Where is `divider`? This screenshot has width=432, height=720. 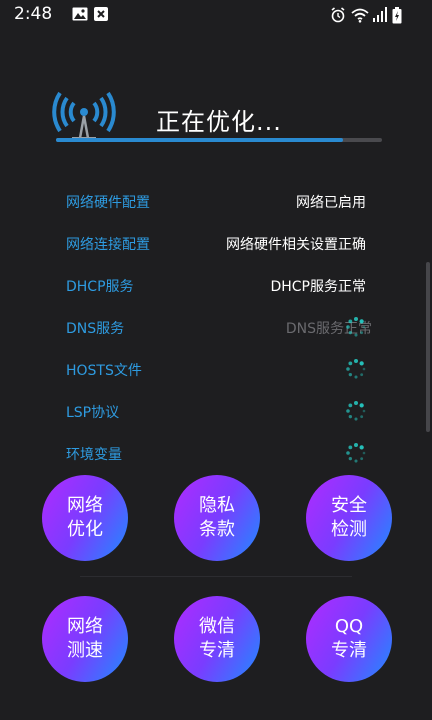
divider is located at coordinates (216, 576).